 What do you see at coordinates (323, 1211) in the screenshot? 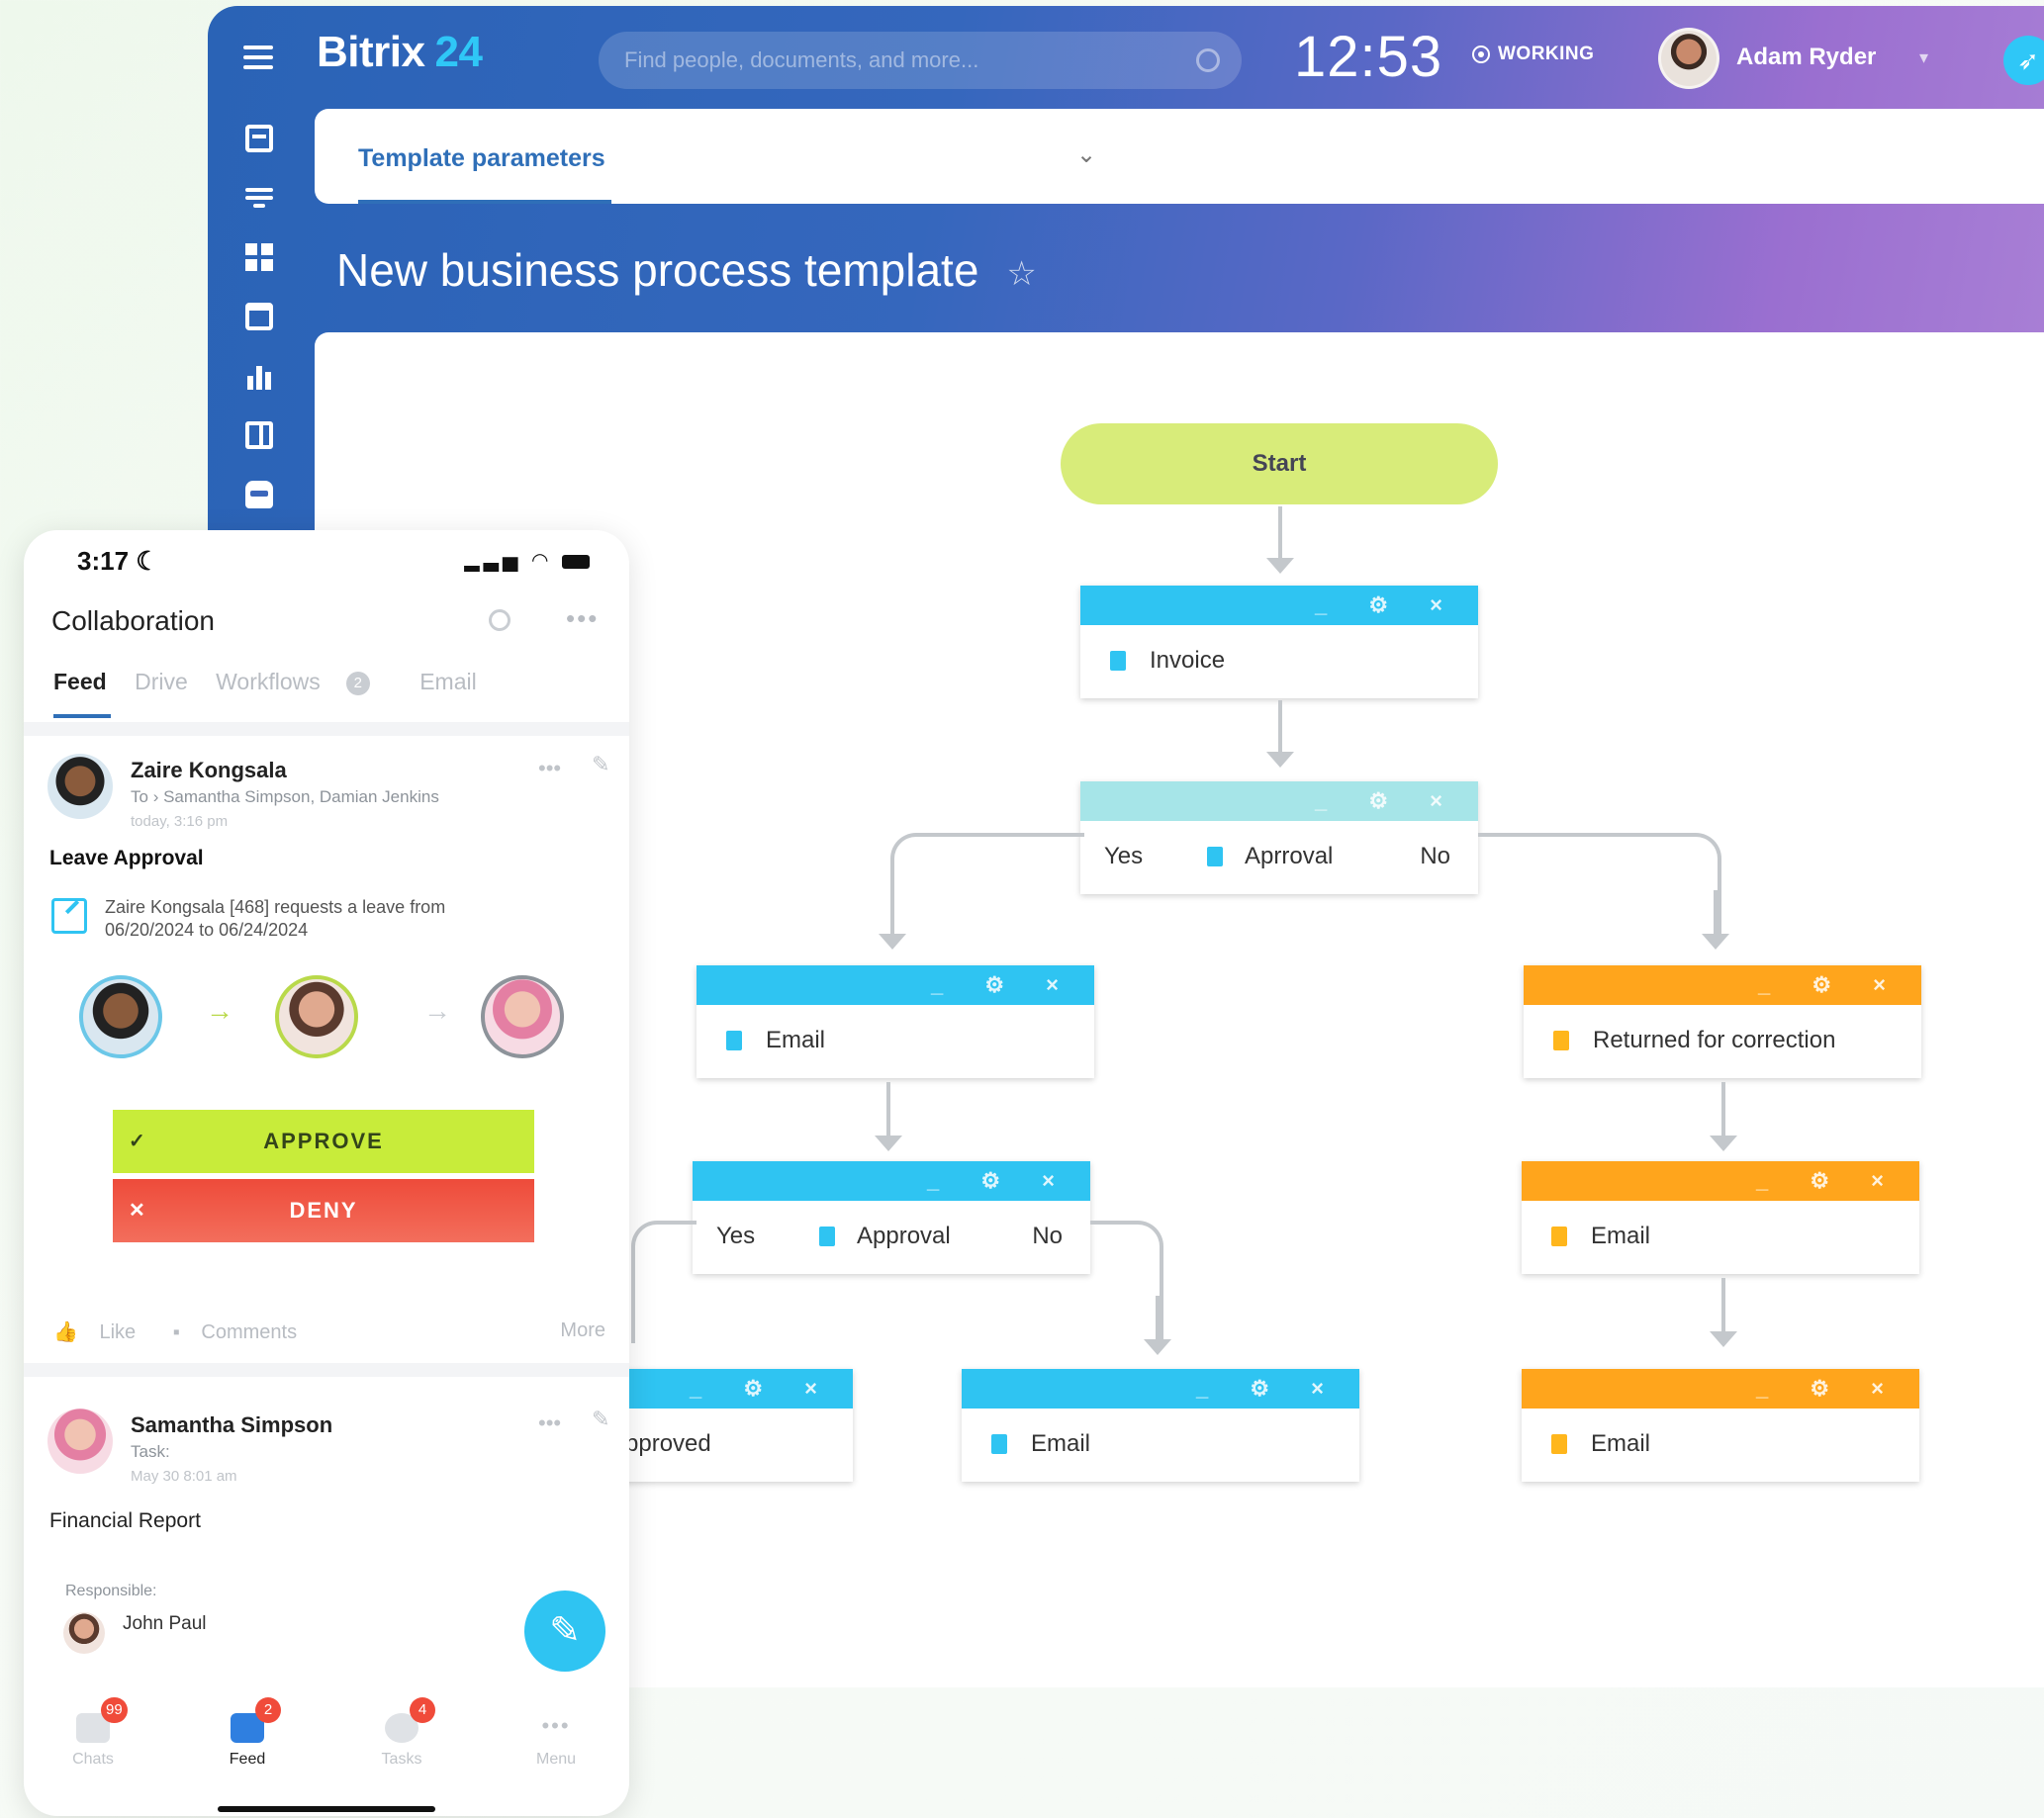
I see `deny-button: ✕ DENY` at bounding box center [323, 1211].